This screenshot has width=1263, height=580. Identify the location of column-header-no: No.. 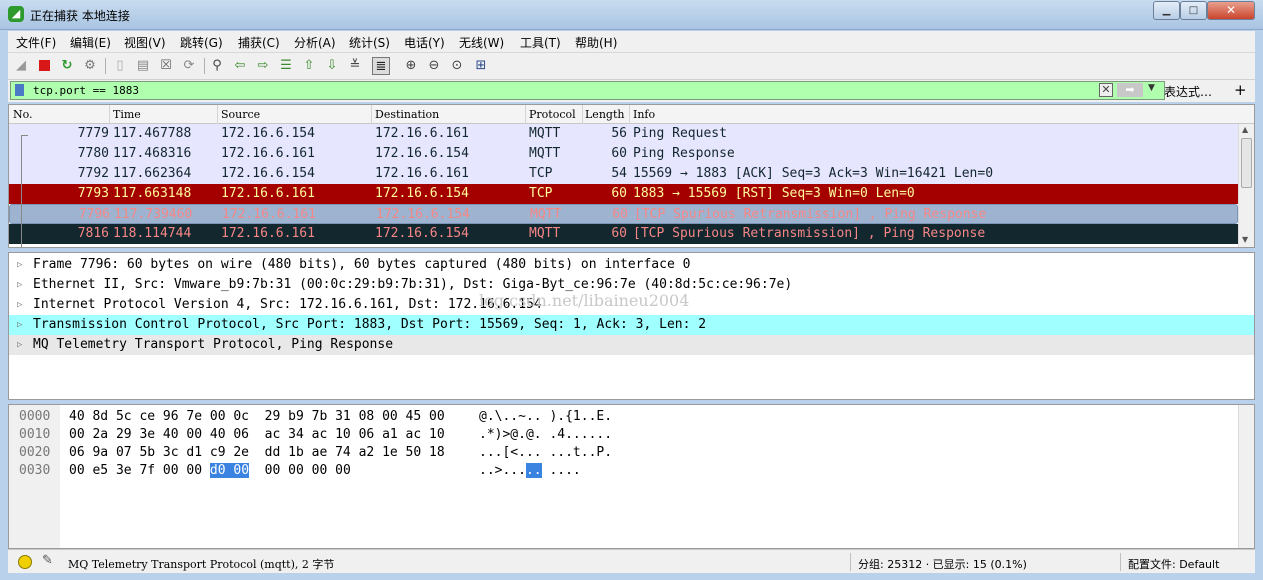
(23, 114).